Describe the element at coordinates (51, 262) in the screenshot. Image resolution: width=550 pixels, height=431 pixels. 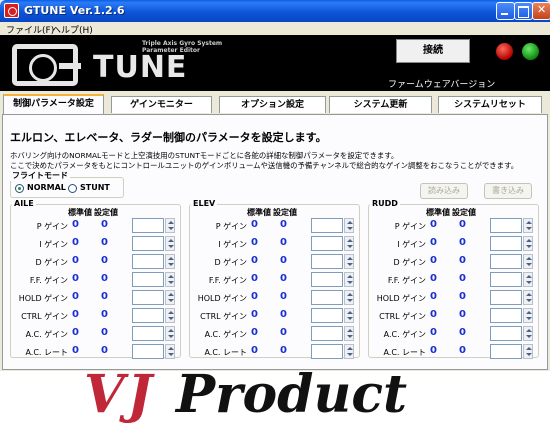
I see `param-label: D ゲイン` at that location.